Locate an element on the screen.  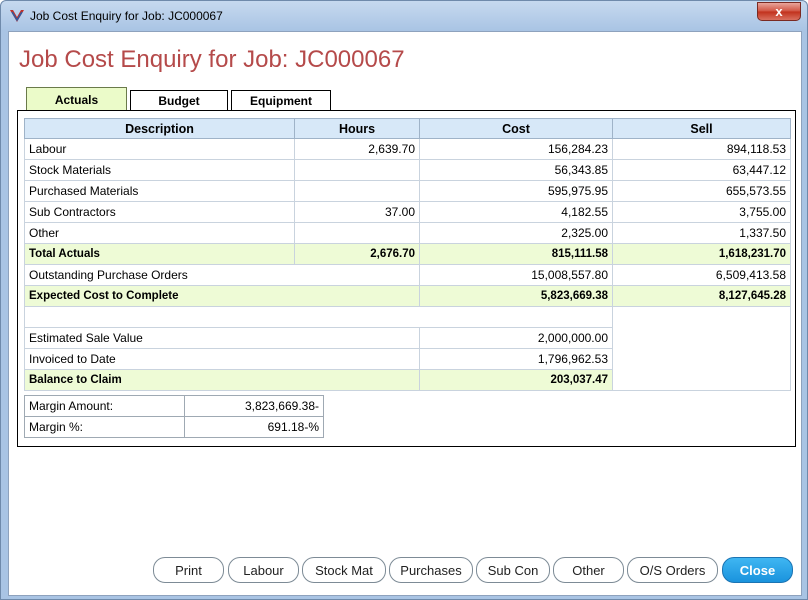
table-header-row: Description Hours Cost Sell is located at coordinates (407, 128).